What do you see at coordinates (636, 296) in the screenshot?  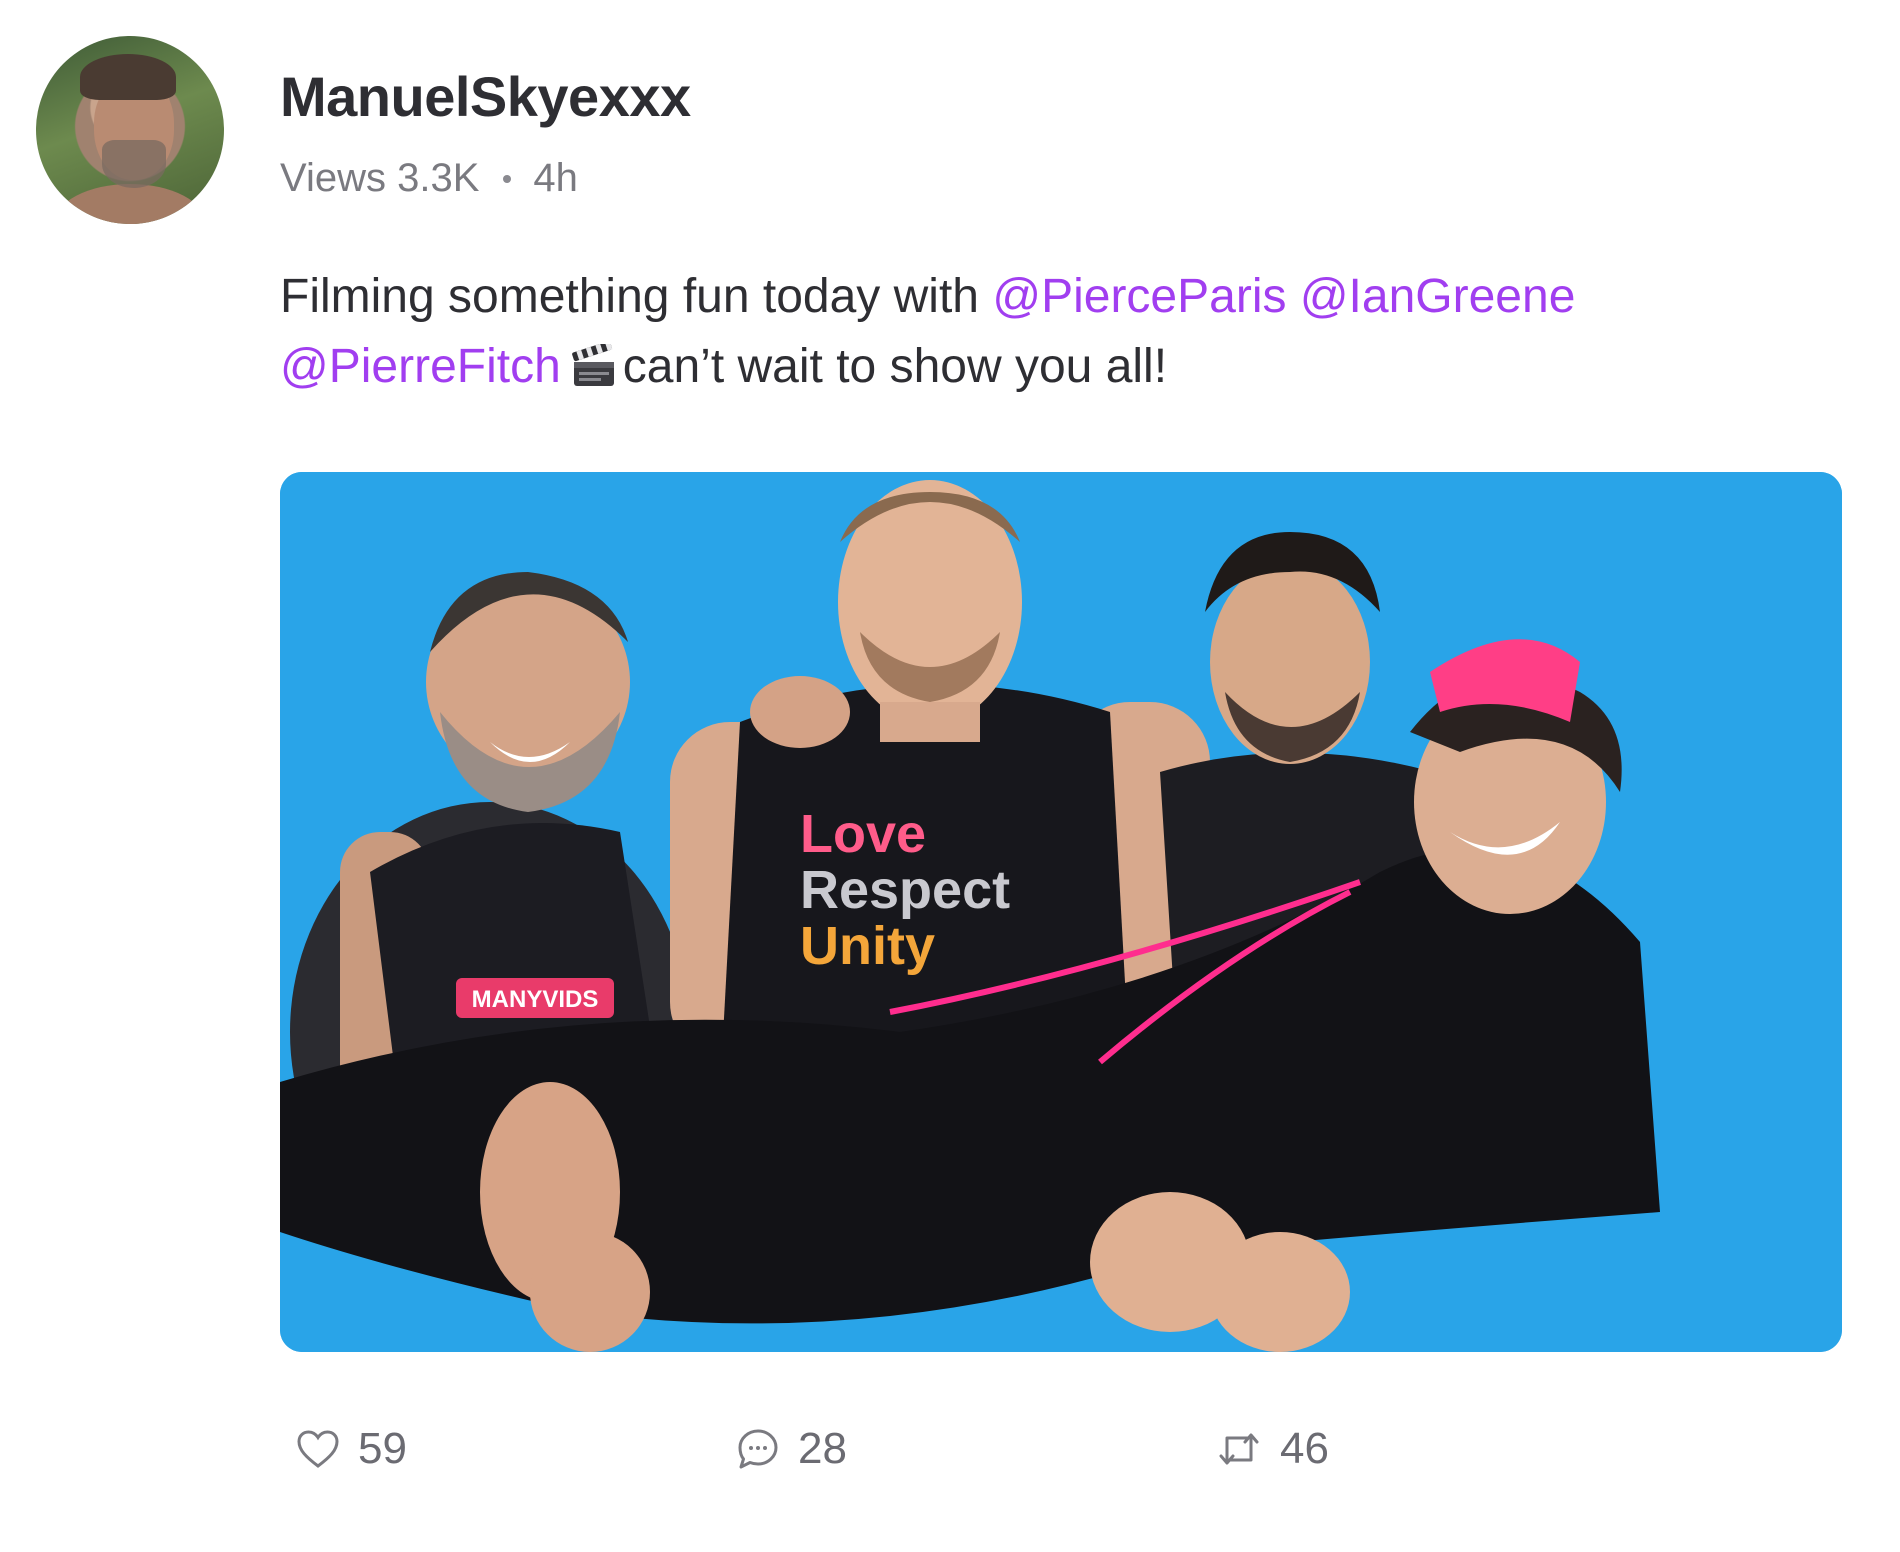 I see `post-text-part1: Filming something fun today with` at bounding box center [636, 296].